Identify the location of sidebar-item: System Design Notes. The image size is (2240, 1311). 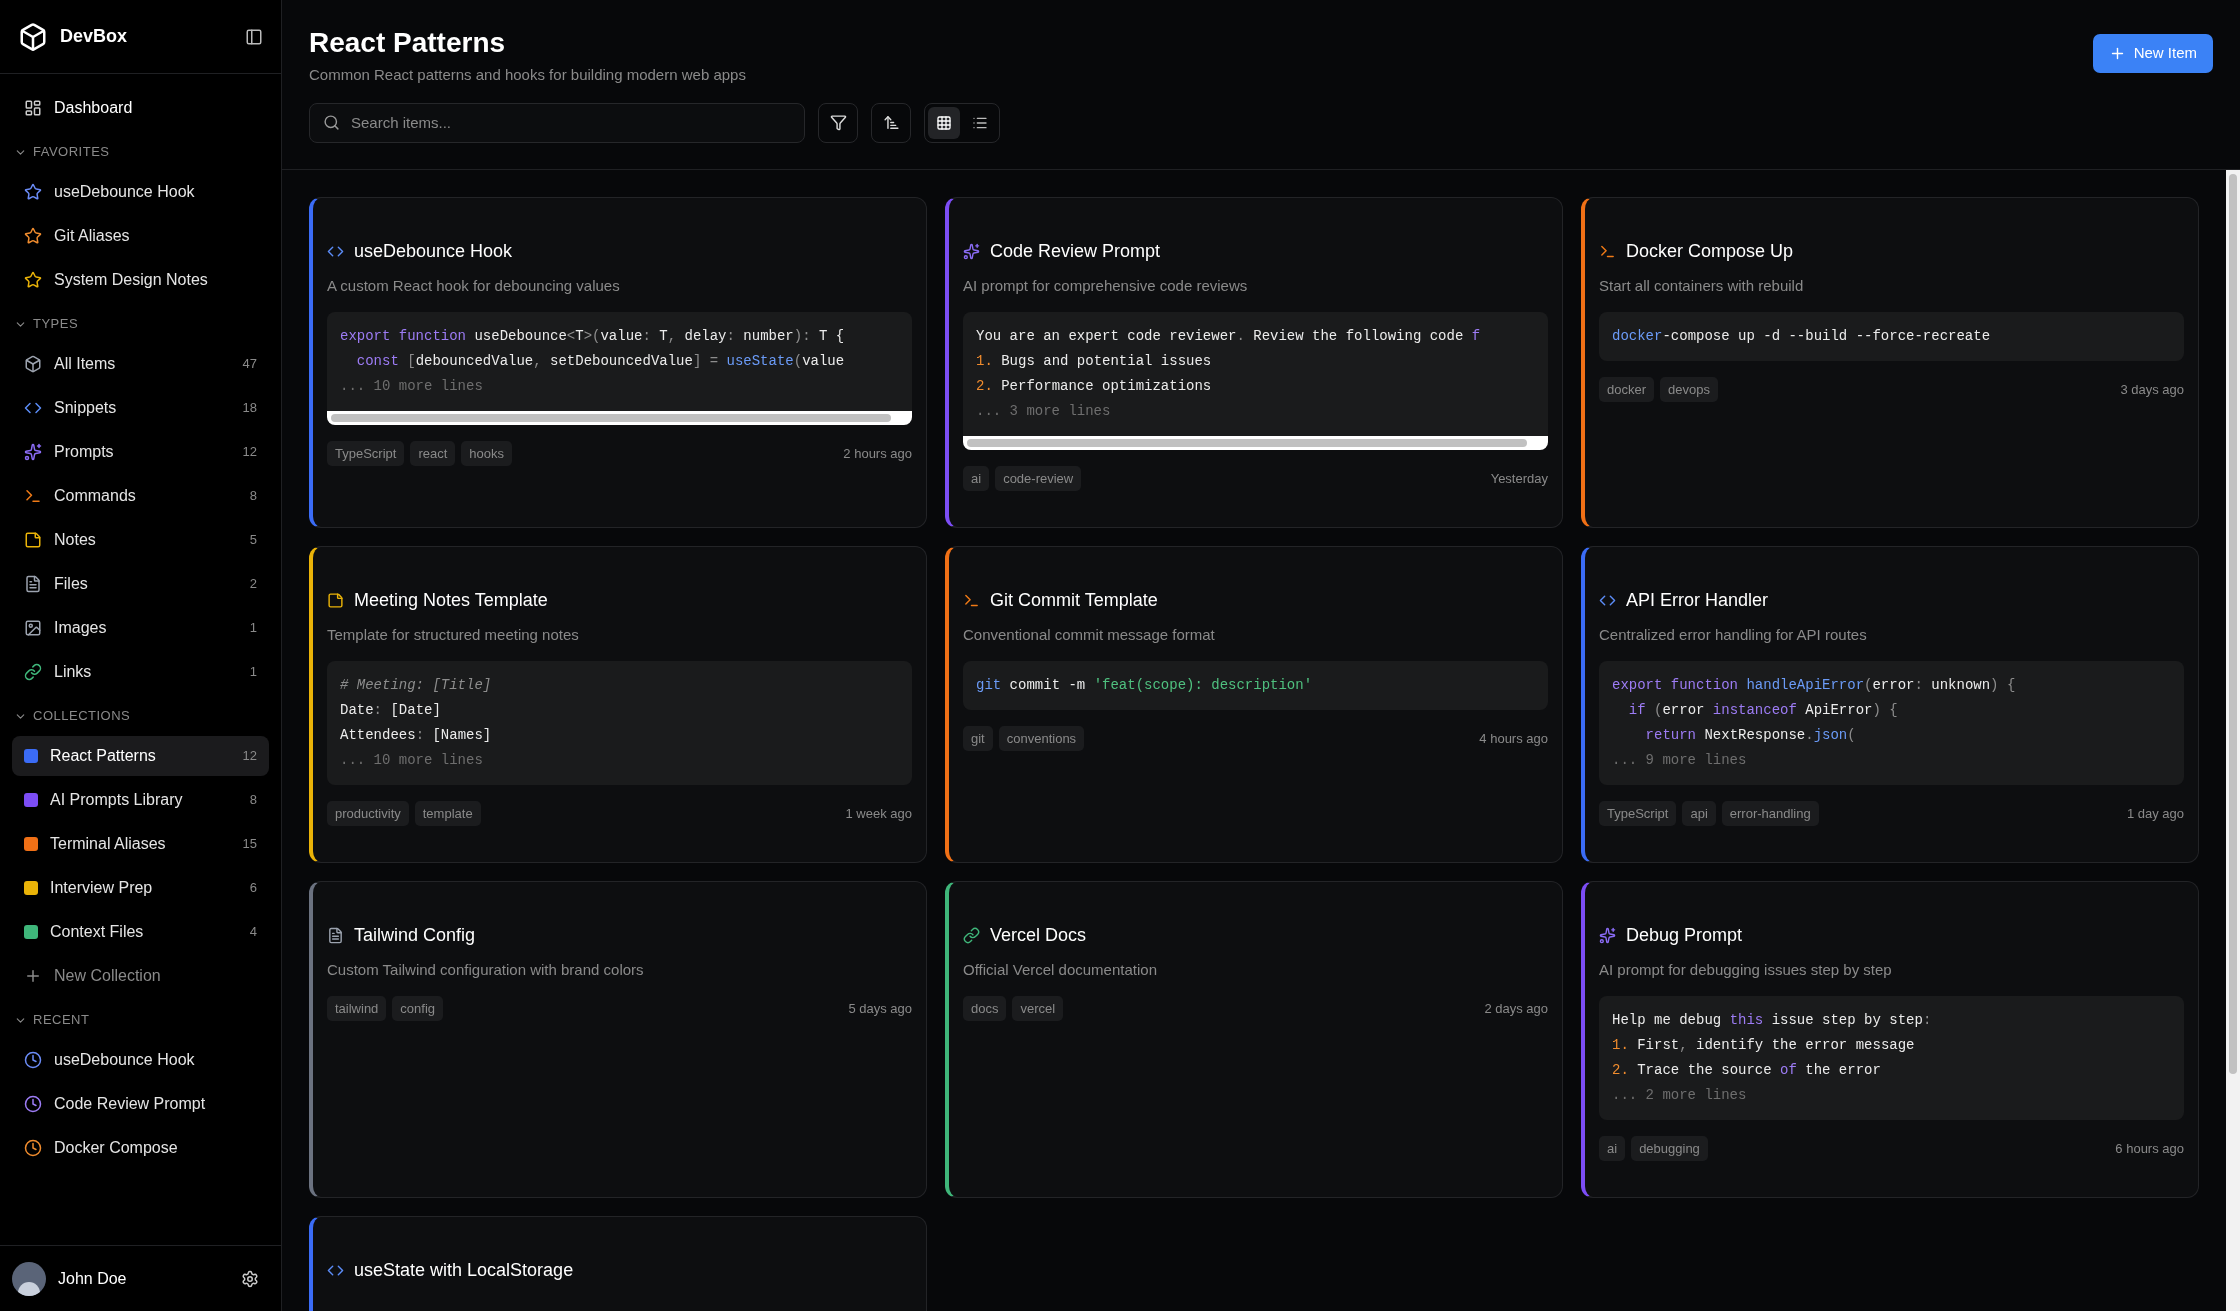
(140, 280).